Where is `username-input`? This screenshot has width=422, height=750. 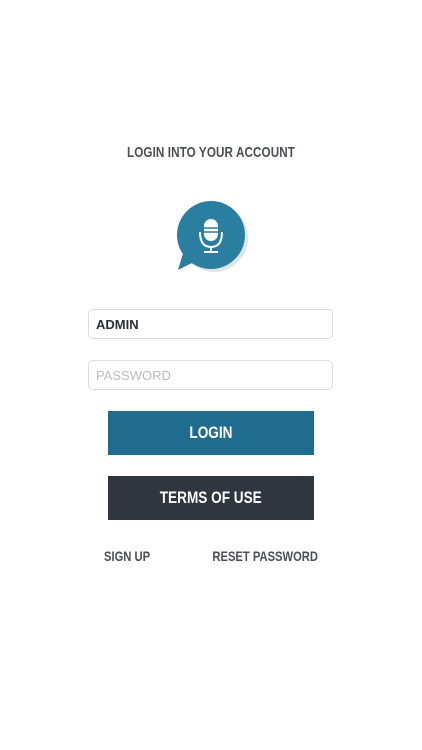
username-input is located at coordinates (210, 324).